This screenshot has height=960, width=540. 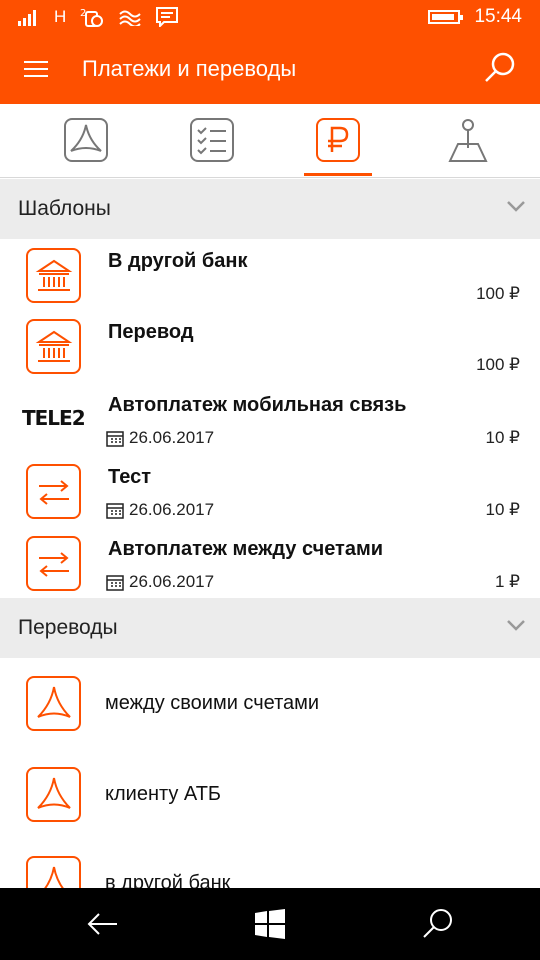 I want to click on transfer-label: клиенту АТБ, so click(x=163, y=794).